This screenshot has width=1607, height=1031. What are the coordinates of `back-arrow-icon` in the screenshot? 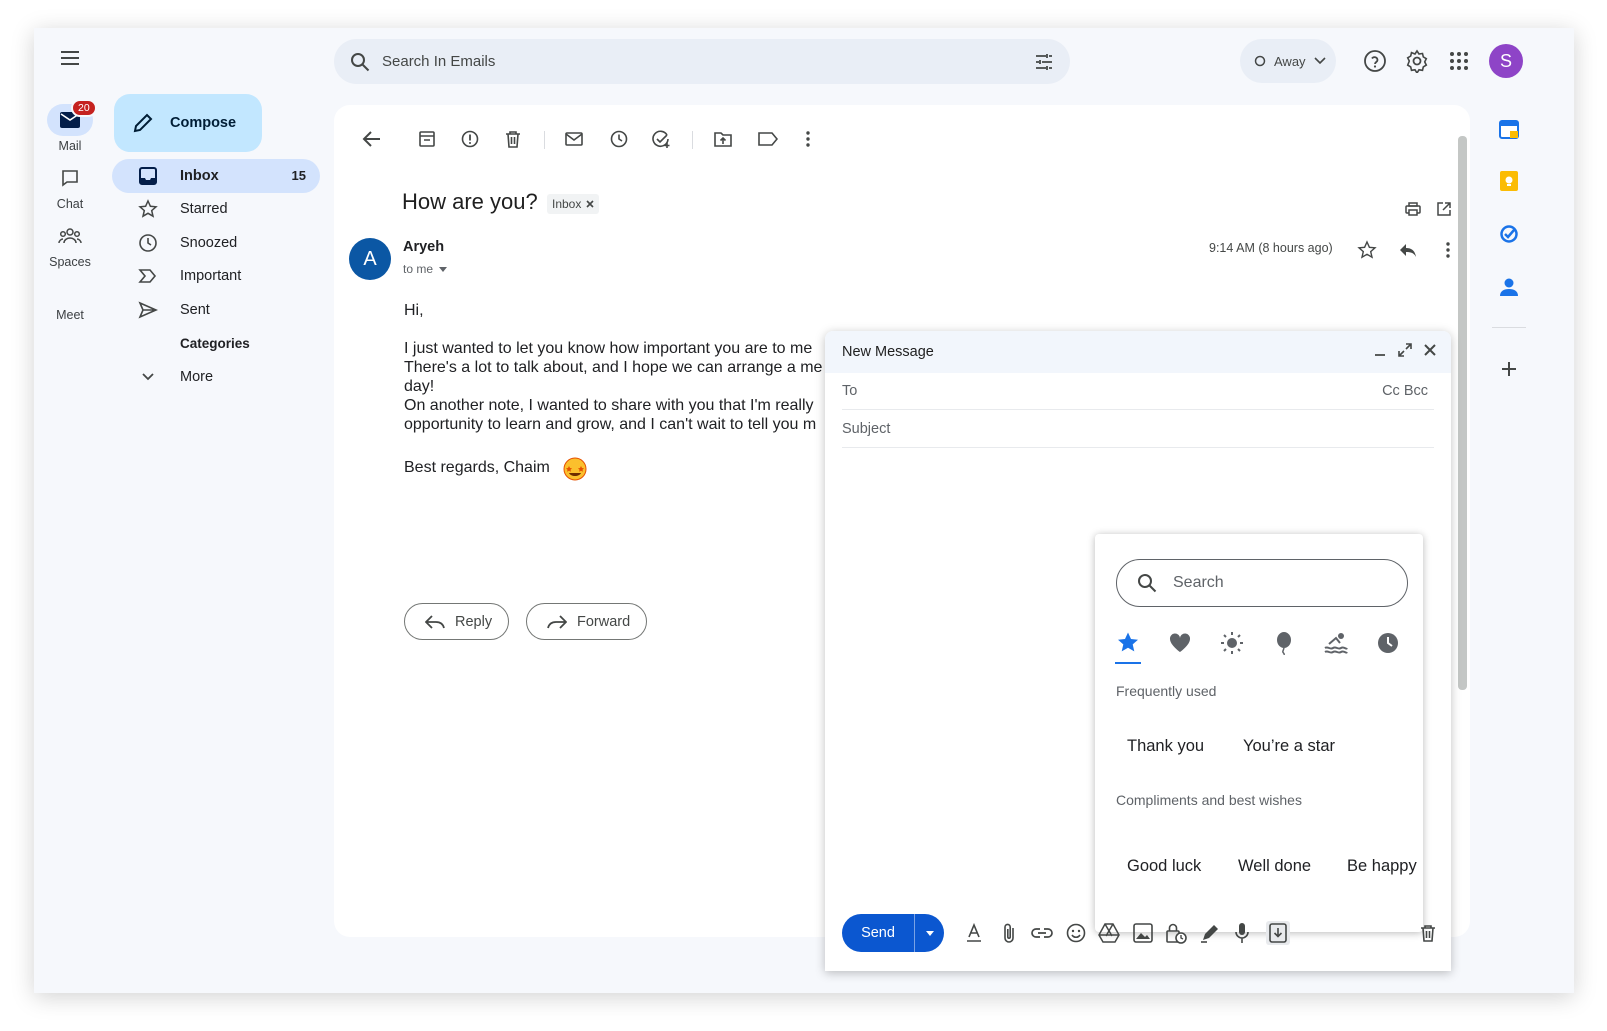 It's located at (372, 139).